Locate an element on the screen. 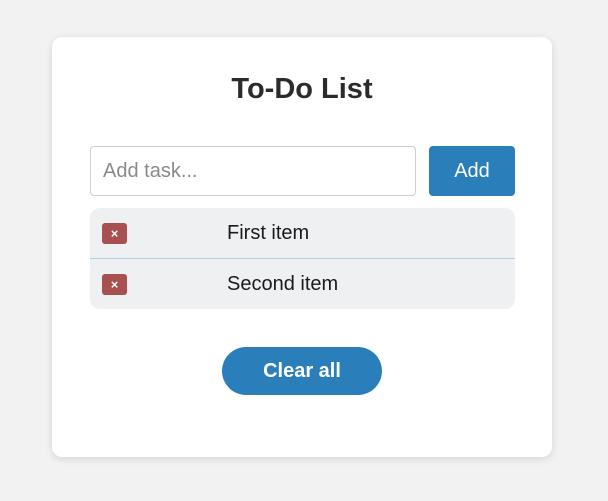 This screenshot has width=608, height=501. task-list: × First item × Second item is located at coordinates (302, 258).